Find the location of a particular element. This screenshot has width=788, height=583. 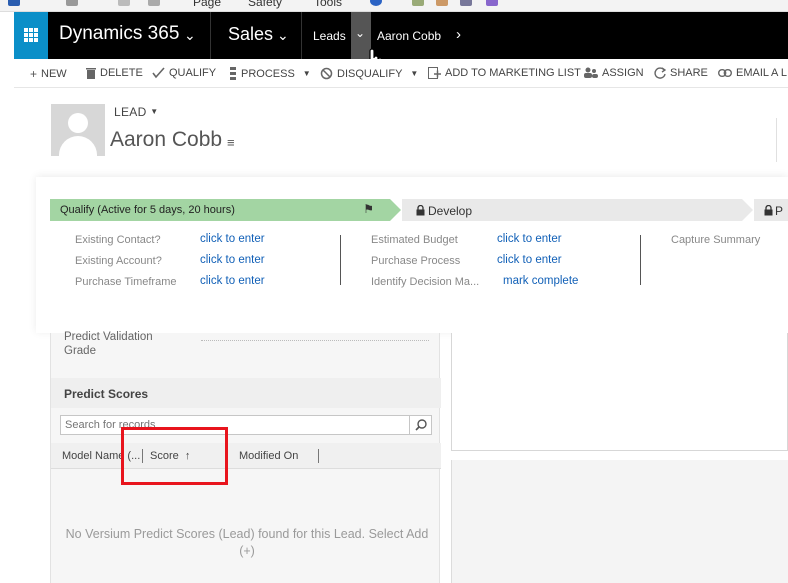

purchase-process-field: click to enter is located at coordinates (529, 260).